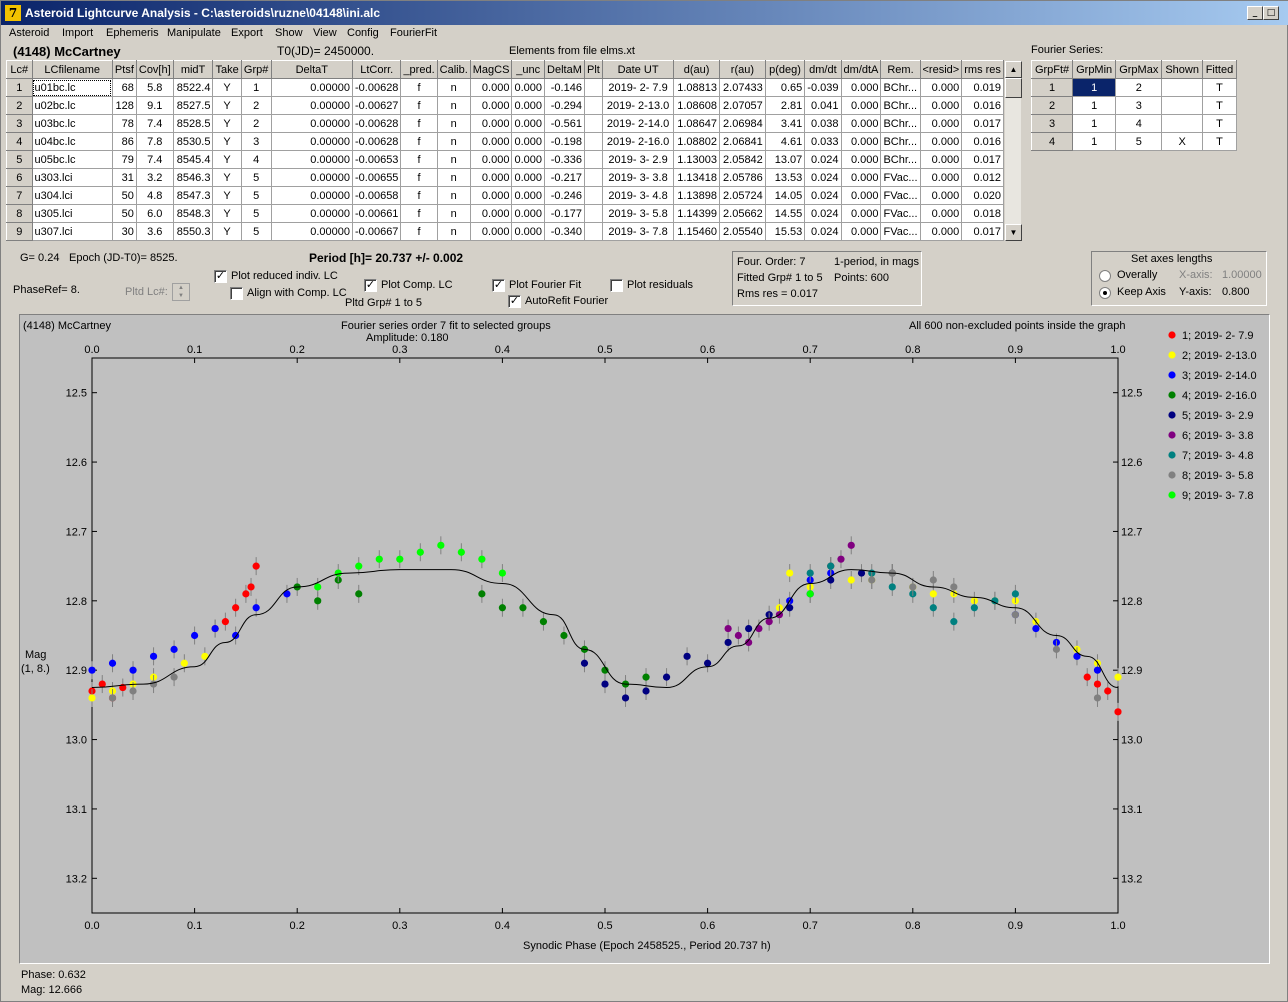  I want to click on table-cell: -0.00627, so click(376, 105).